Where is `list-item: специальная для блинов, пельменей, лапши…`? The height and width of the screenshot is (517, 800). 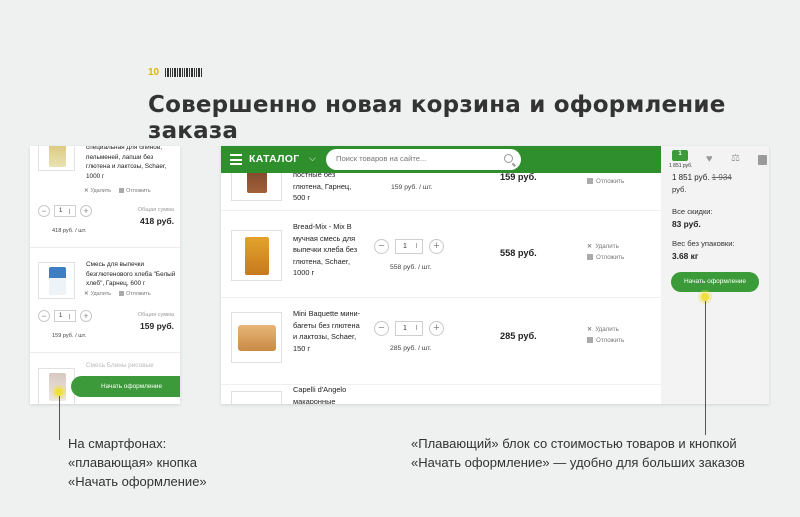
list-item: специальная для блинов, пельменей, лапши… is located at coordinates (105, 196).